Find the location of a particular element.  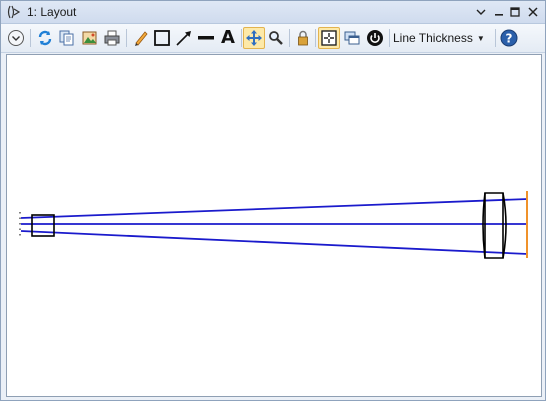

minimize-button is located at coordinates (499, 12).